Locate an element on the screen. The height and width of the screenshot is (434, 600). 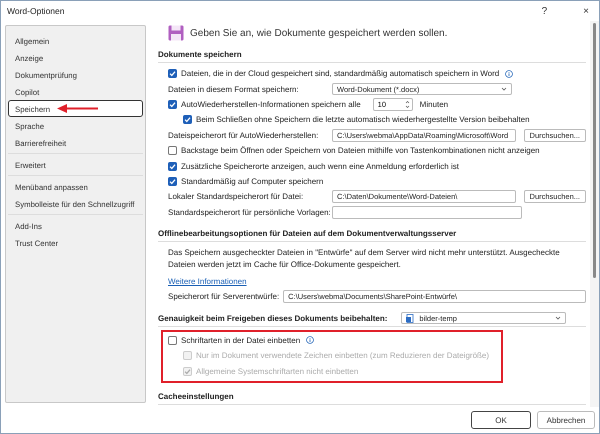
section-heading: Cacheeinstellungen is located at coordinates (196, 396).